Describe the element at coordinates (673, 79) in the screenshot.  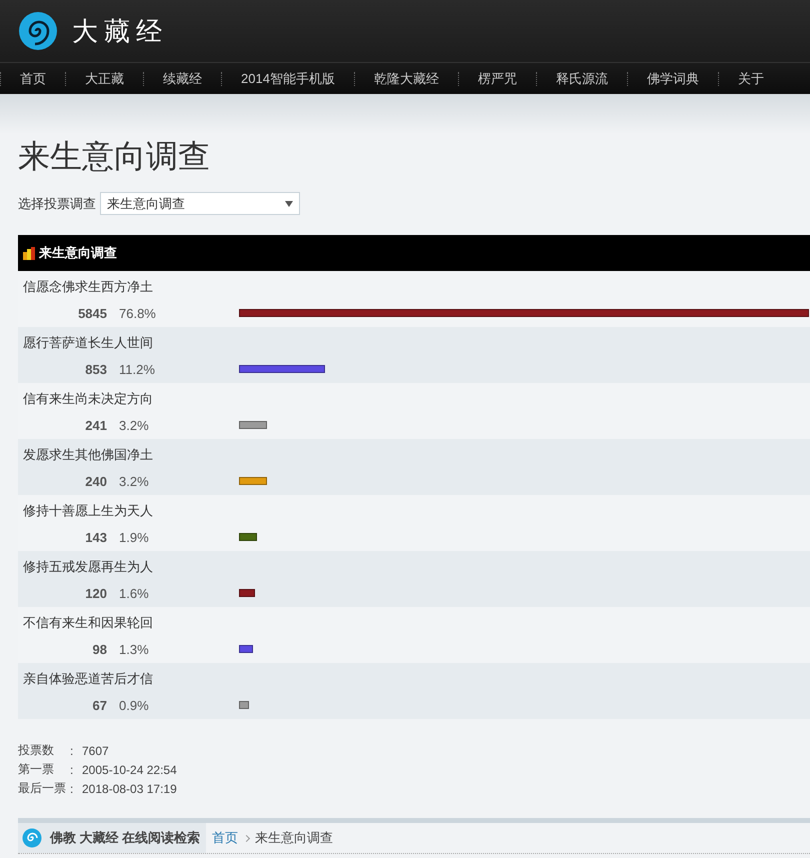
I see `nav-link: 佛学词典` at that location.